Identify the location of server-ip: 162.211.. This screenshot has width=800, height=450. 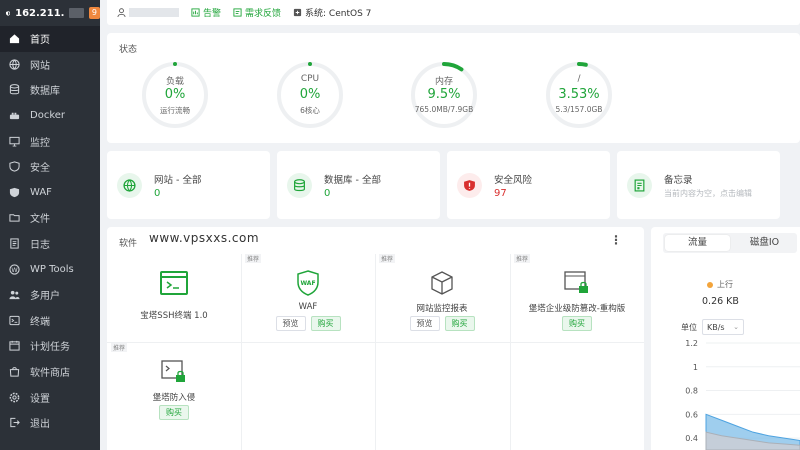
(40, 13).